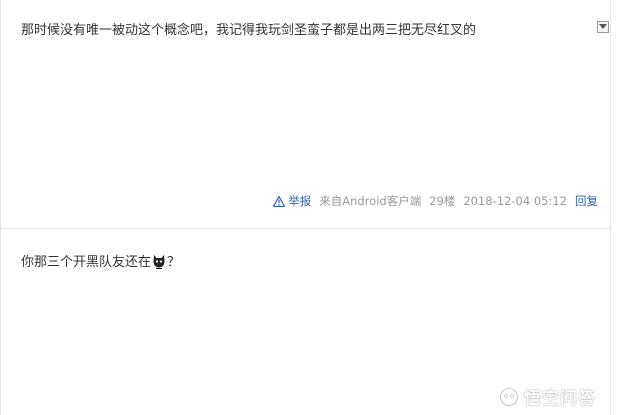 This screenshot has width=618, height=415. I want to click on watermark: 悟空问答, so click(547, 396).